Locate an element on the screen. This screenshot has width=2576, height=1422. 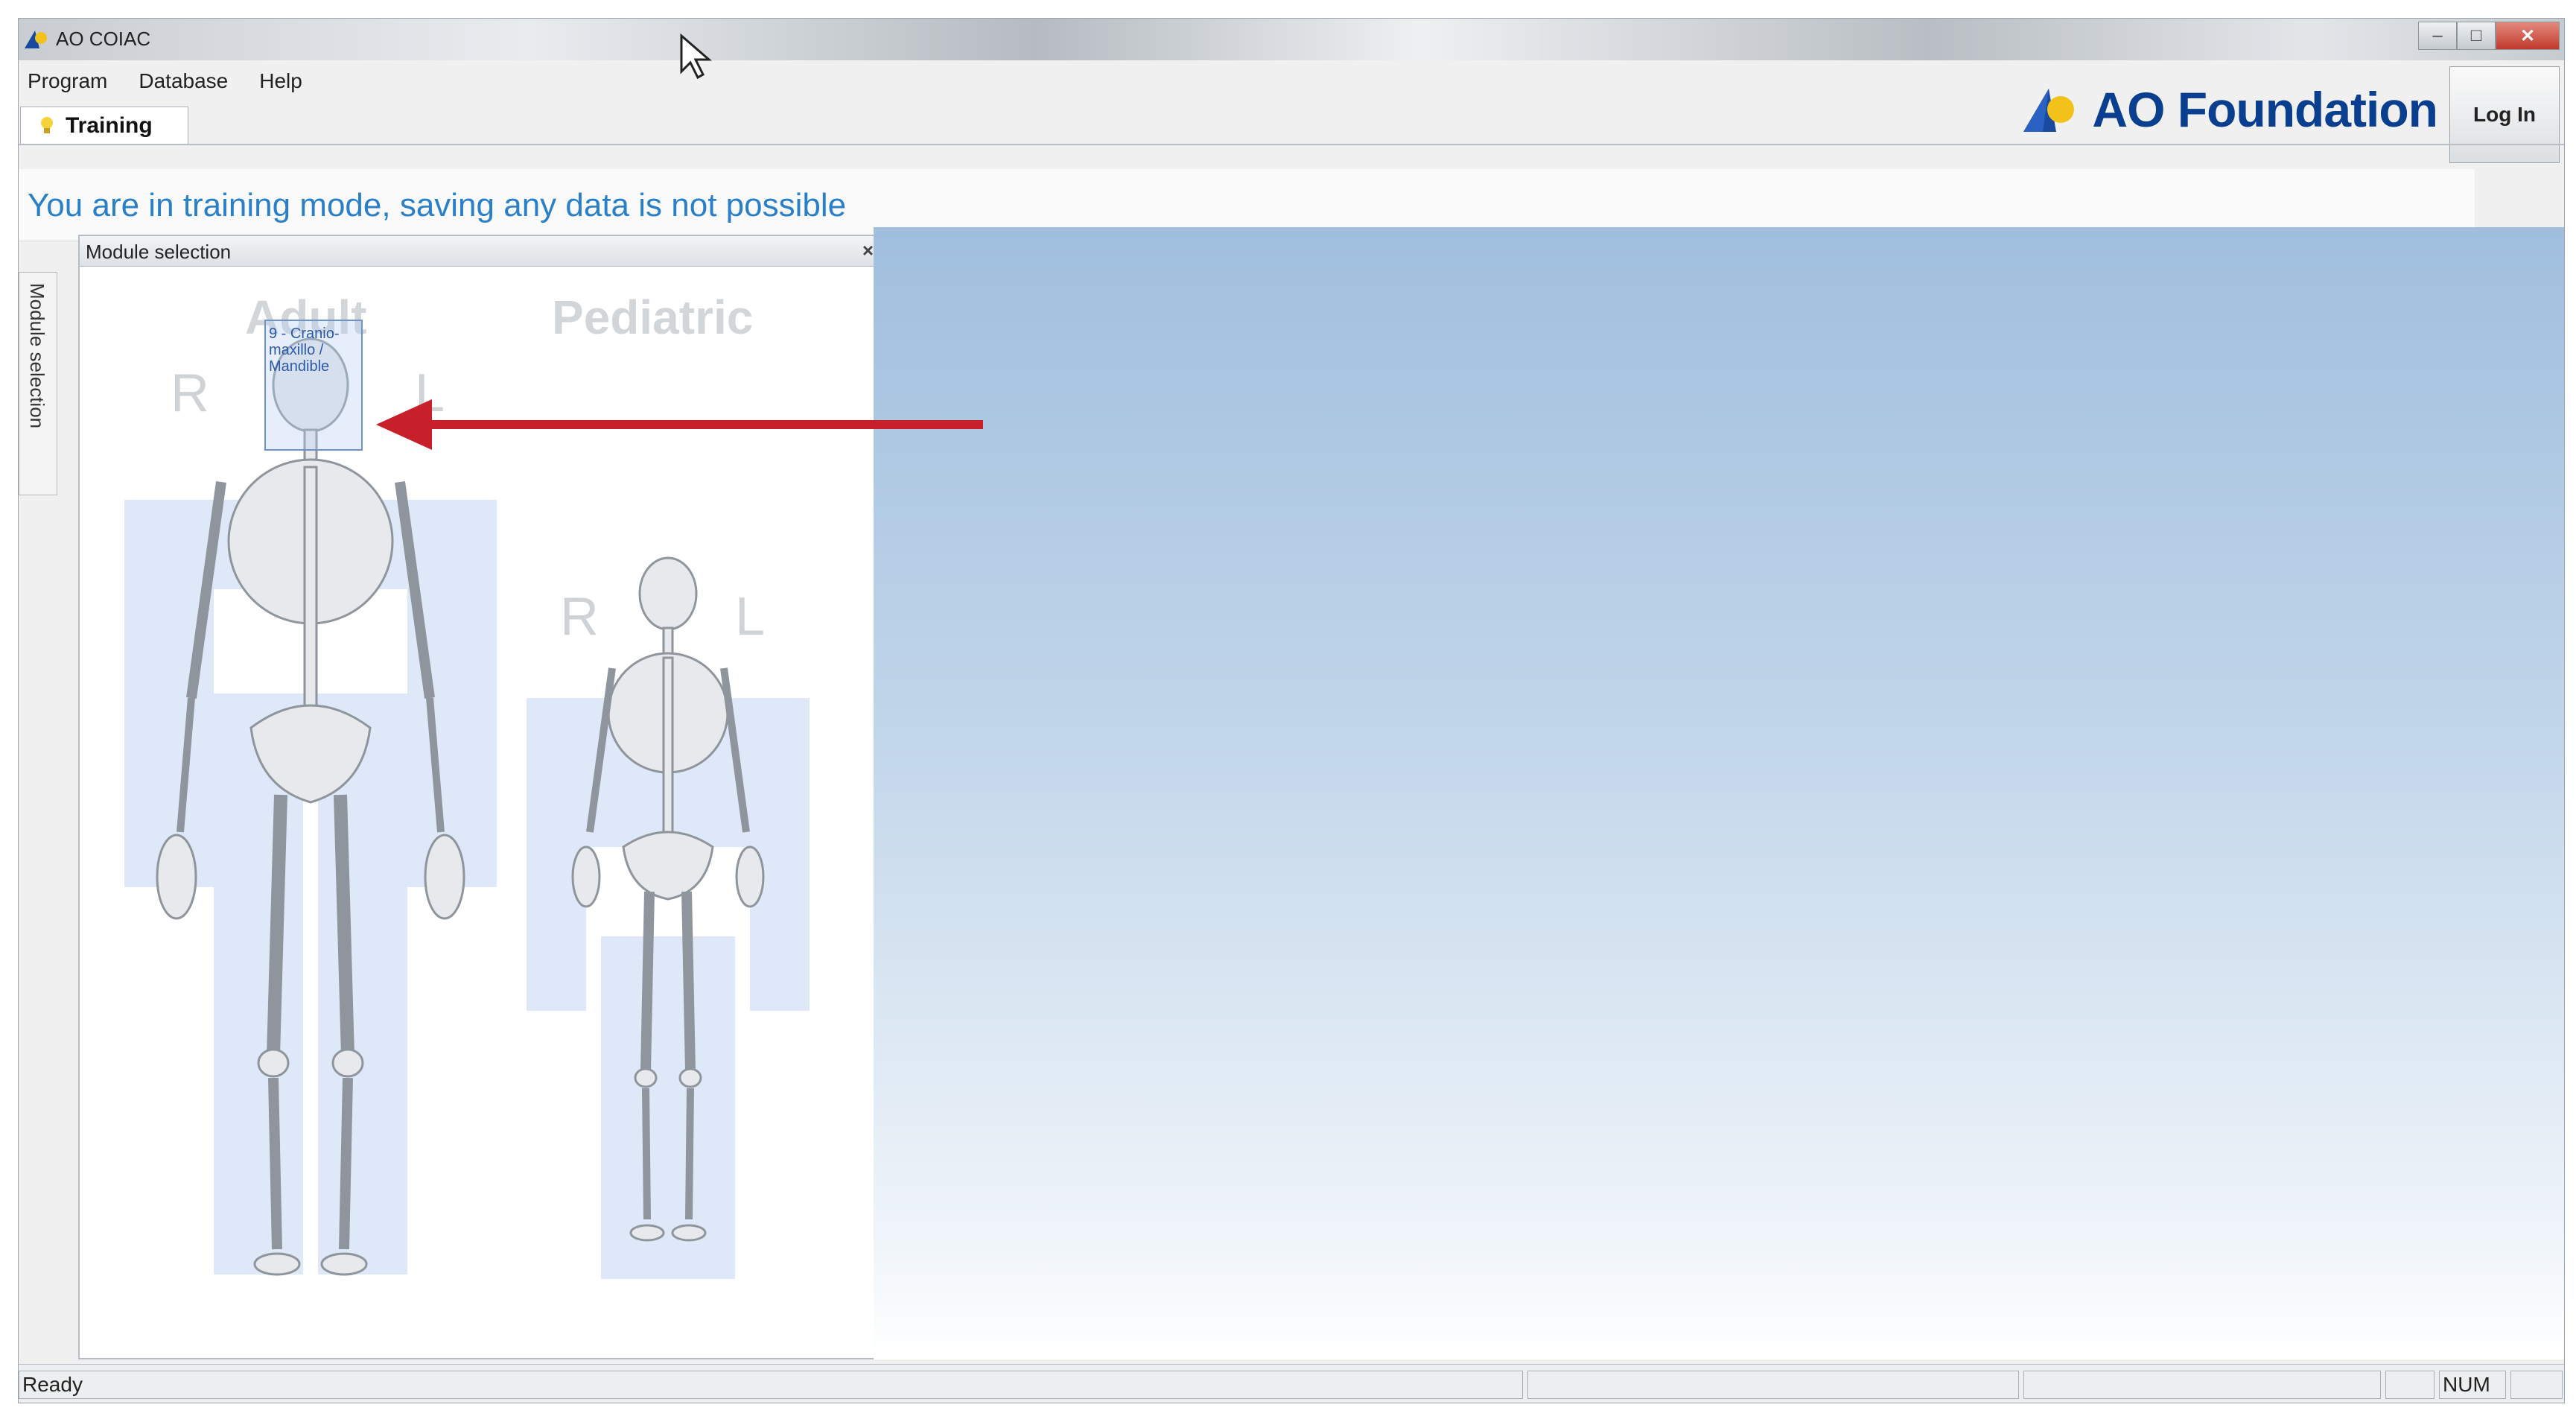
status-bar: Ready NUM is located at coordinates (1291, 1383).